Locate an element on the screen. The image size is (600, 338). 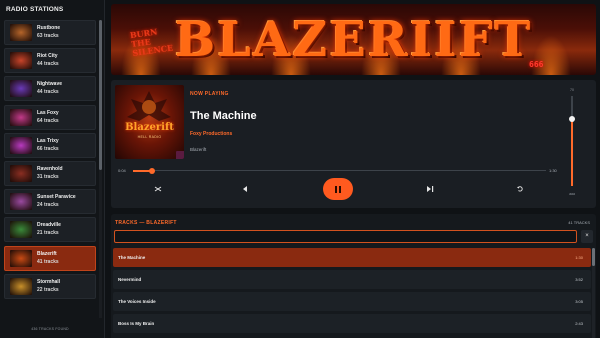
station-track-count: 22 tracks is located at coordinates (48, 289).